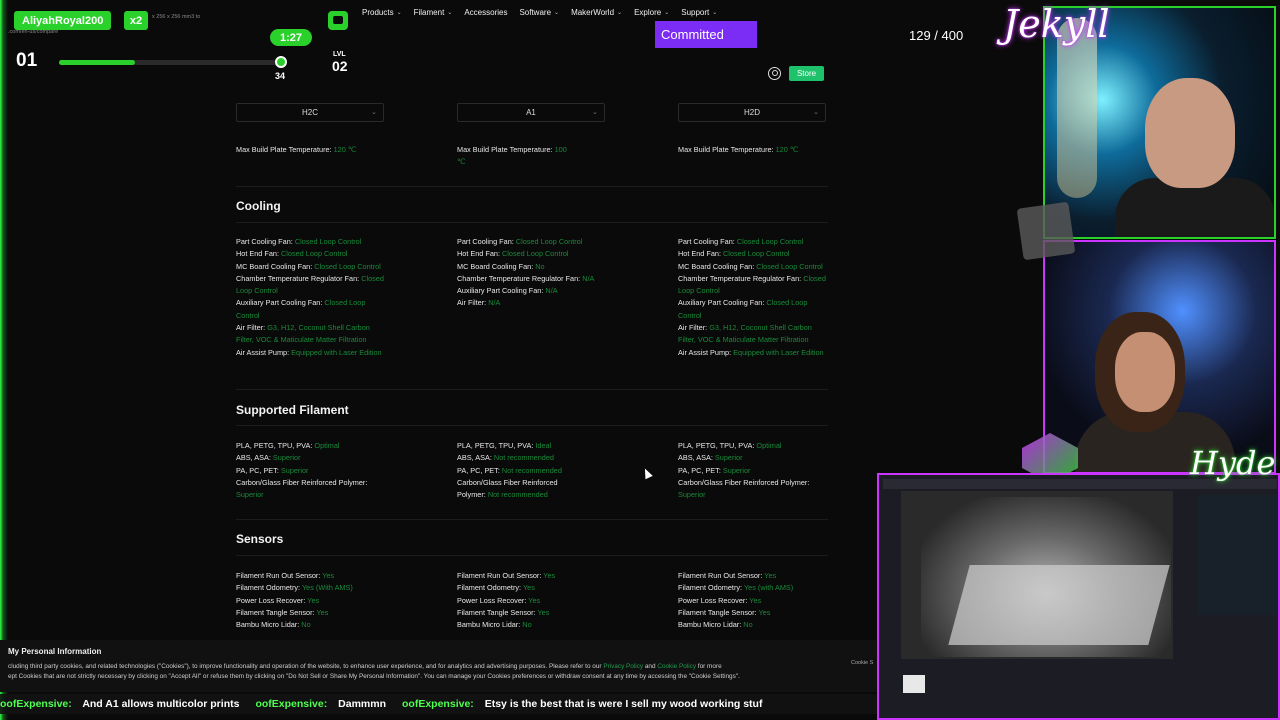  I want to click on nav-filament: Filament ⌄, so click(433, 12).